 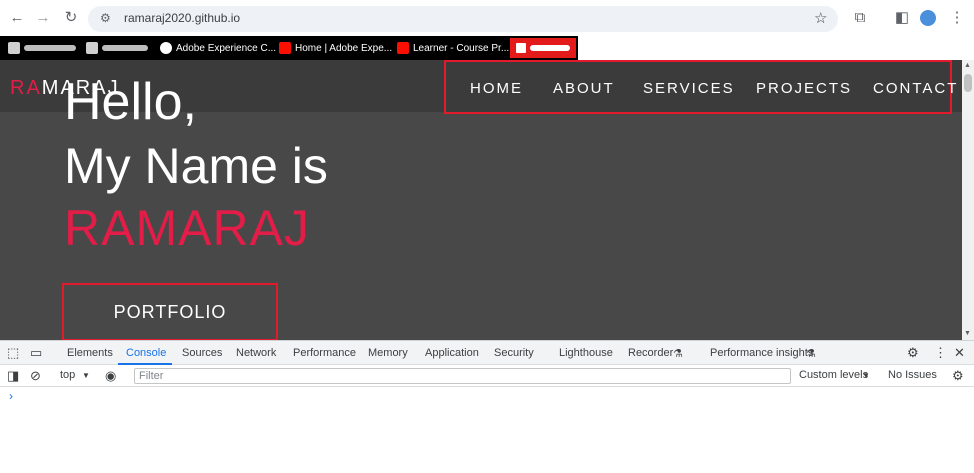 I want to click on scroll-up-icon: ▲, so click(x=967, y=65).